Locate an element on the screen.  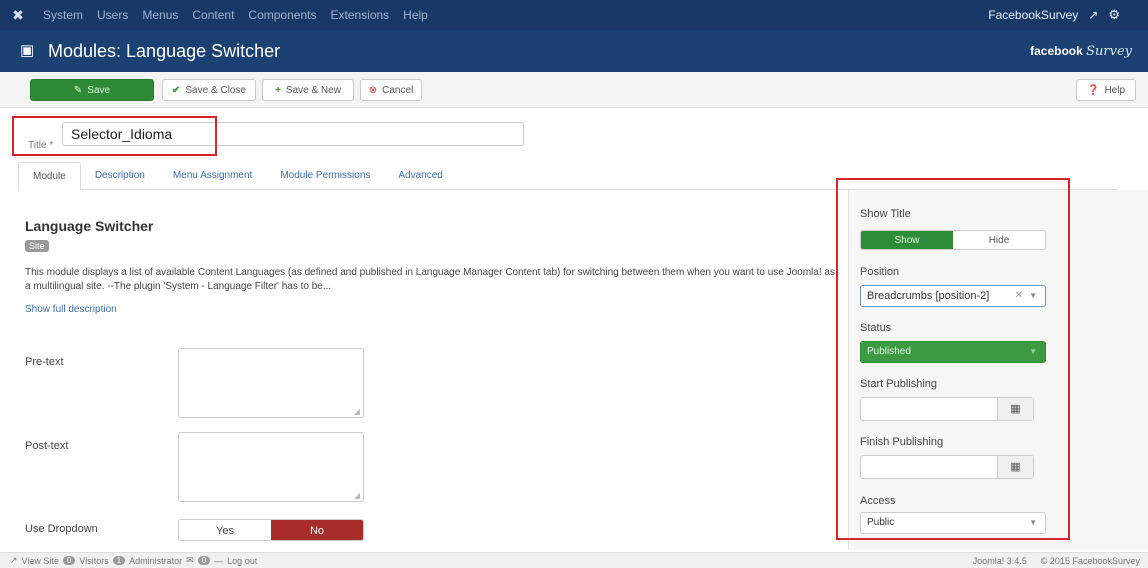
help-button: ❓ Help is located at coordinates (1106, 90).